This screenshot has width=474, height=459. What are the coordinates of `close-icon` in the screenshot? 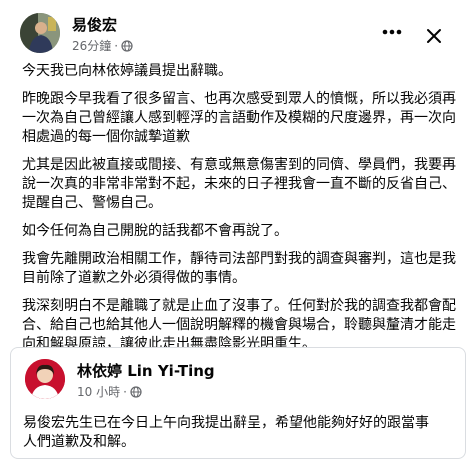 It's located at (434, 36).